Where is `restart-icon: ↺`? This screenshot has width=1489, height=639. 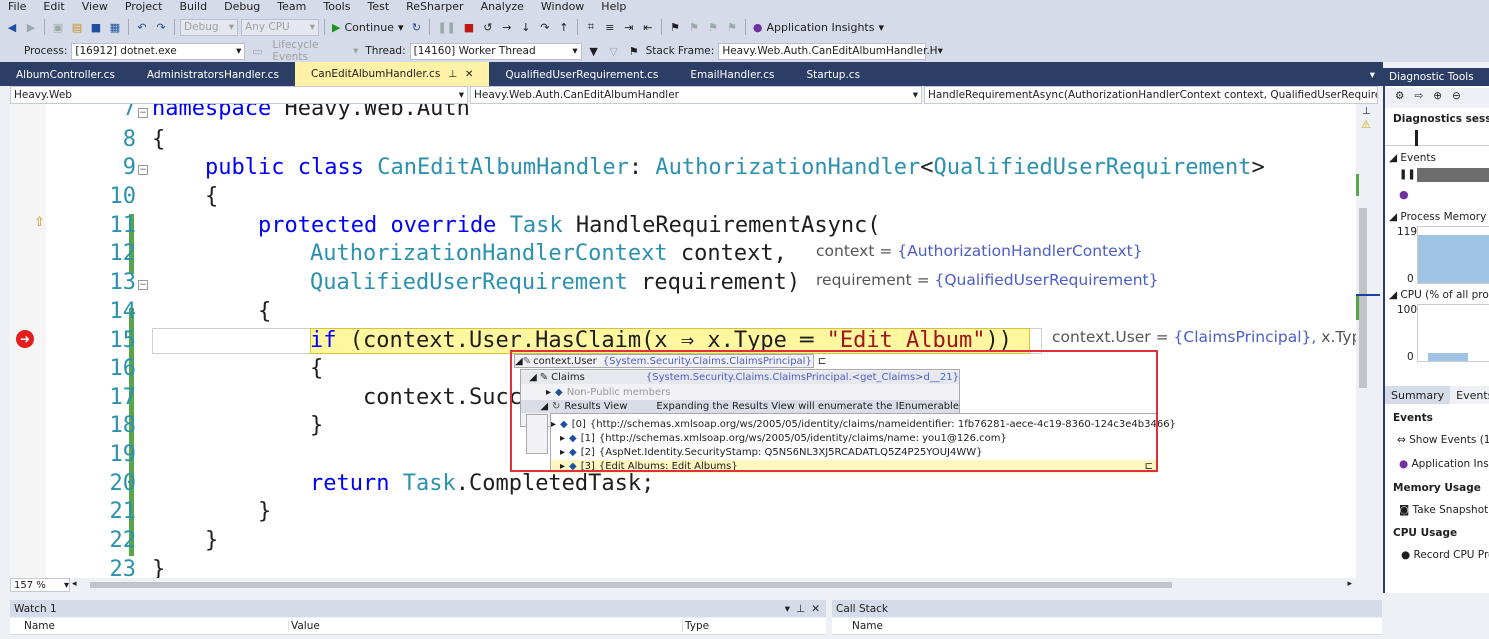
restart-icon: ↺ is located at coordinates (488, 27).